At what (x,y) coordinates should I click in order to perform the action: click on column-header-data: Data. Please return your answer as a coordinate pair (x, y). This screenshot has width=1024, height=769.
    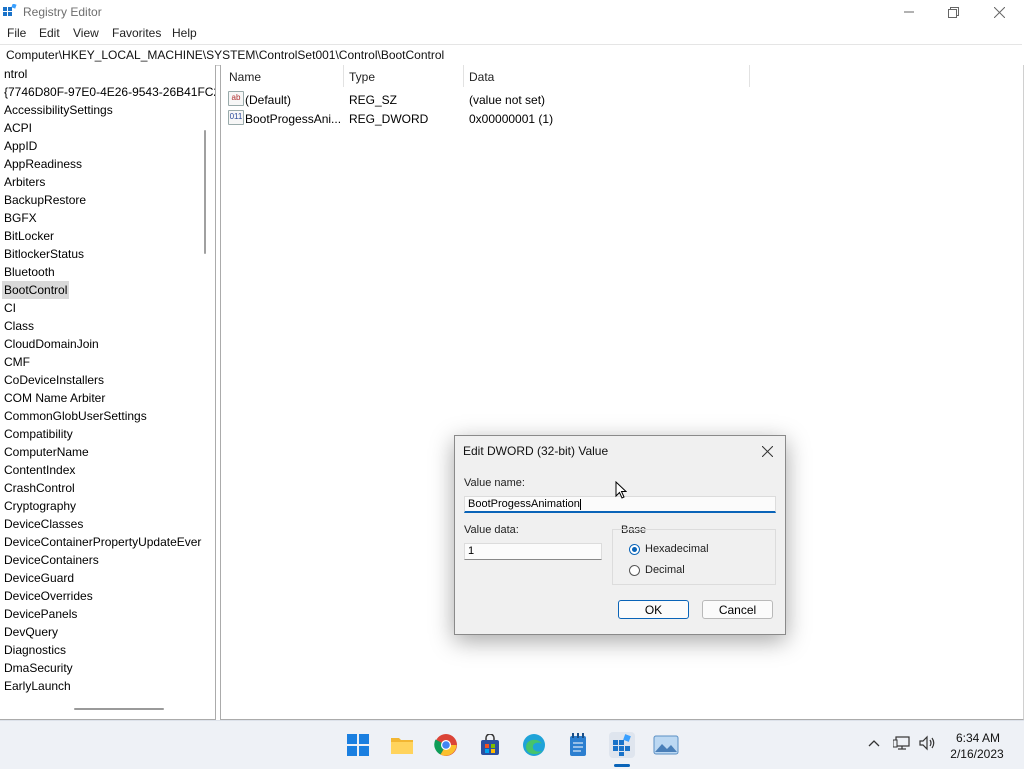
    Looking at the image, I should click on (481, 77).